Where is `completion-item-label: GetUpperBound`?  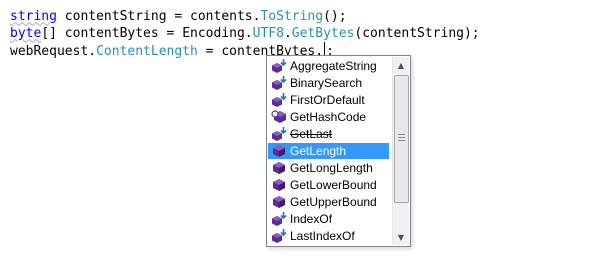 completion-item-label: GetUpperBound is located at coordinates (333, 202).